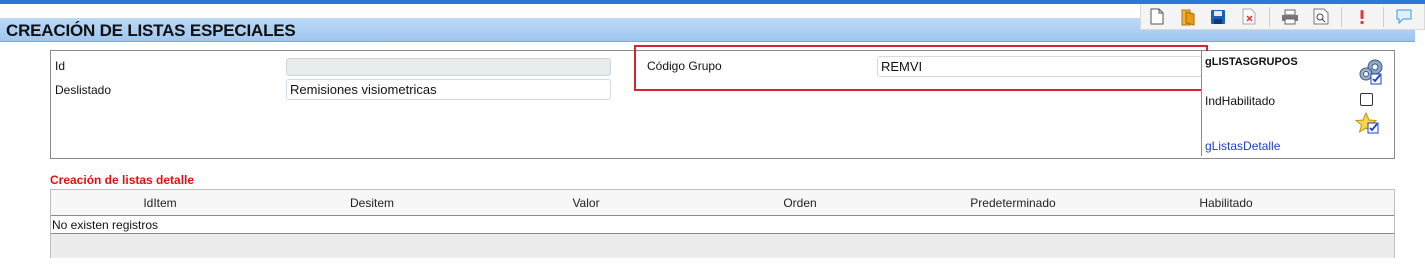 This screenshot has width=1425, height=267. What do you see at coordinates (1366, 99) in the screenshot?
I see `ind-habilitado-checkbox` at bounding box center [1366, 99].